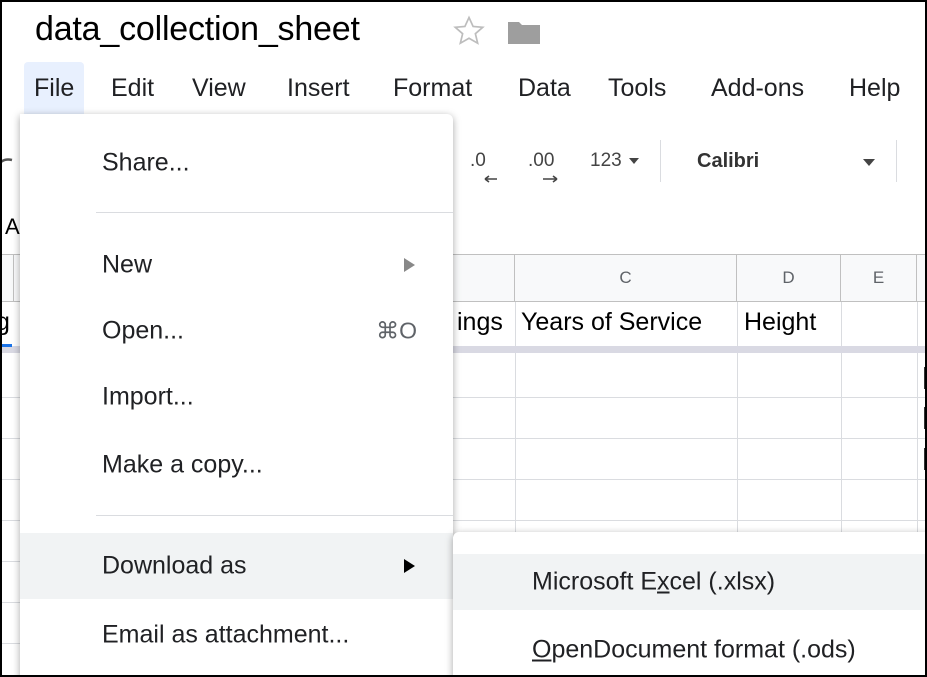 The width and height of the screenshot is (927, 677). I want to click on right-arrow-icon, so click(550, 179).